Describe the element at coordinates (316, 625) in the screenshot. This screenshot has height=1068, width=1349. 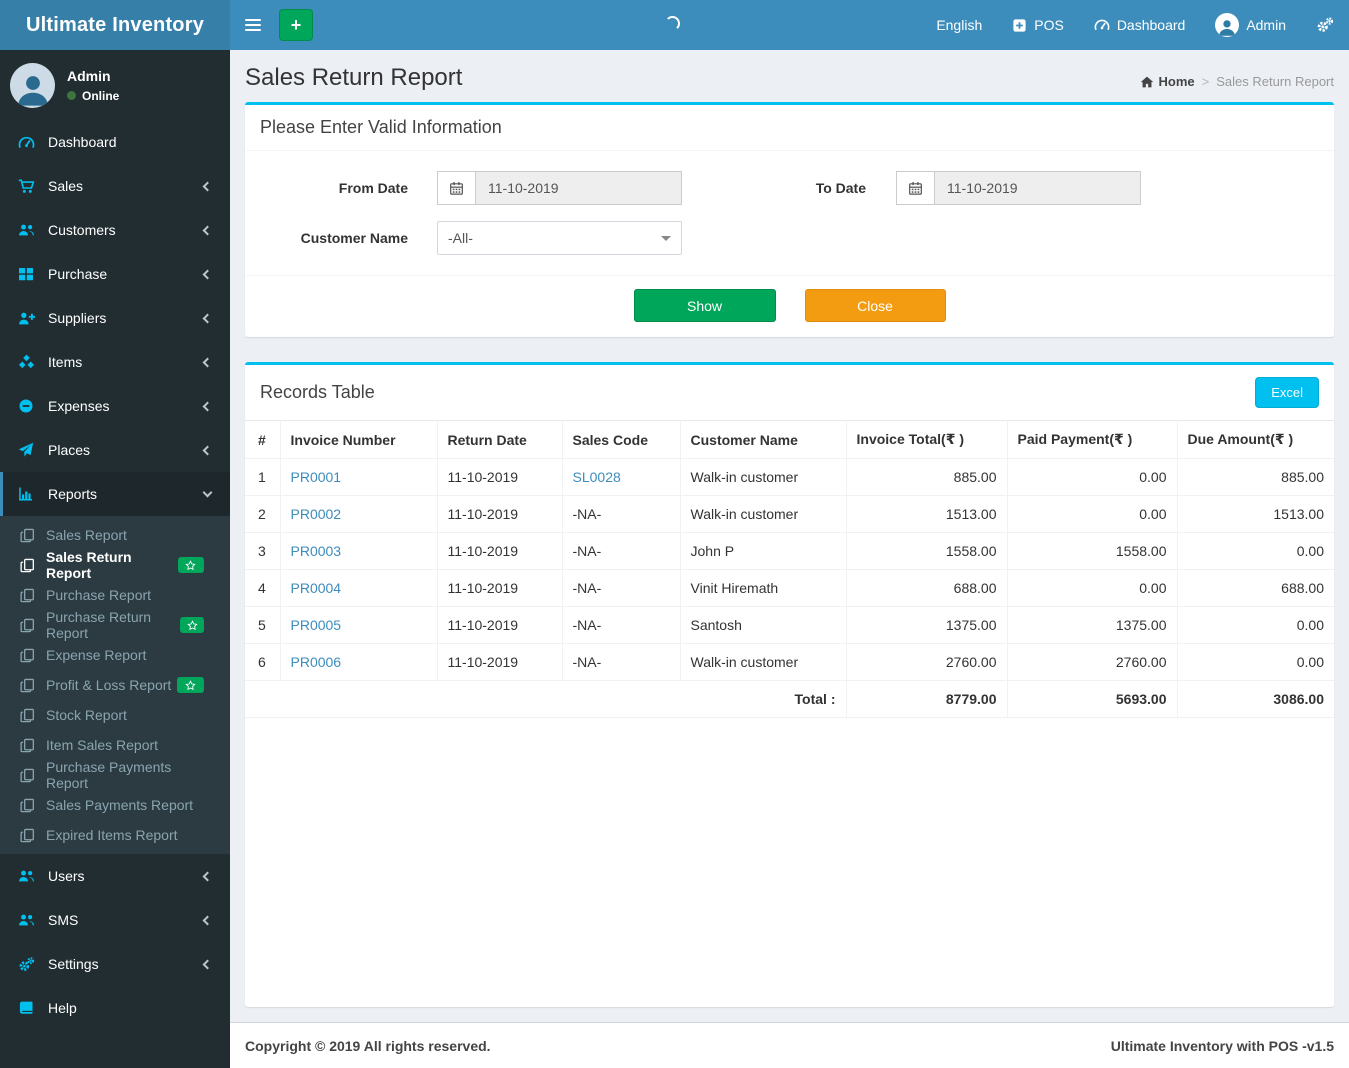
I see `invoice-link: PR0005` at that location.